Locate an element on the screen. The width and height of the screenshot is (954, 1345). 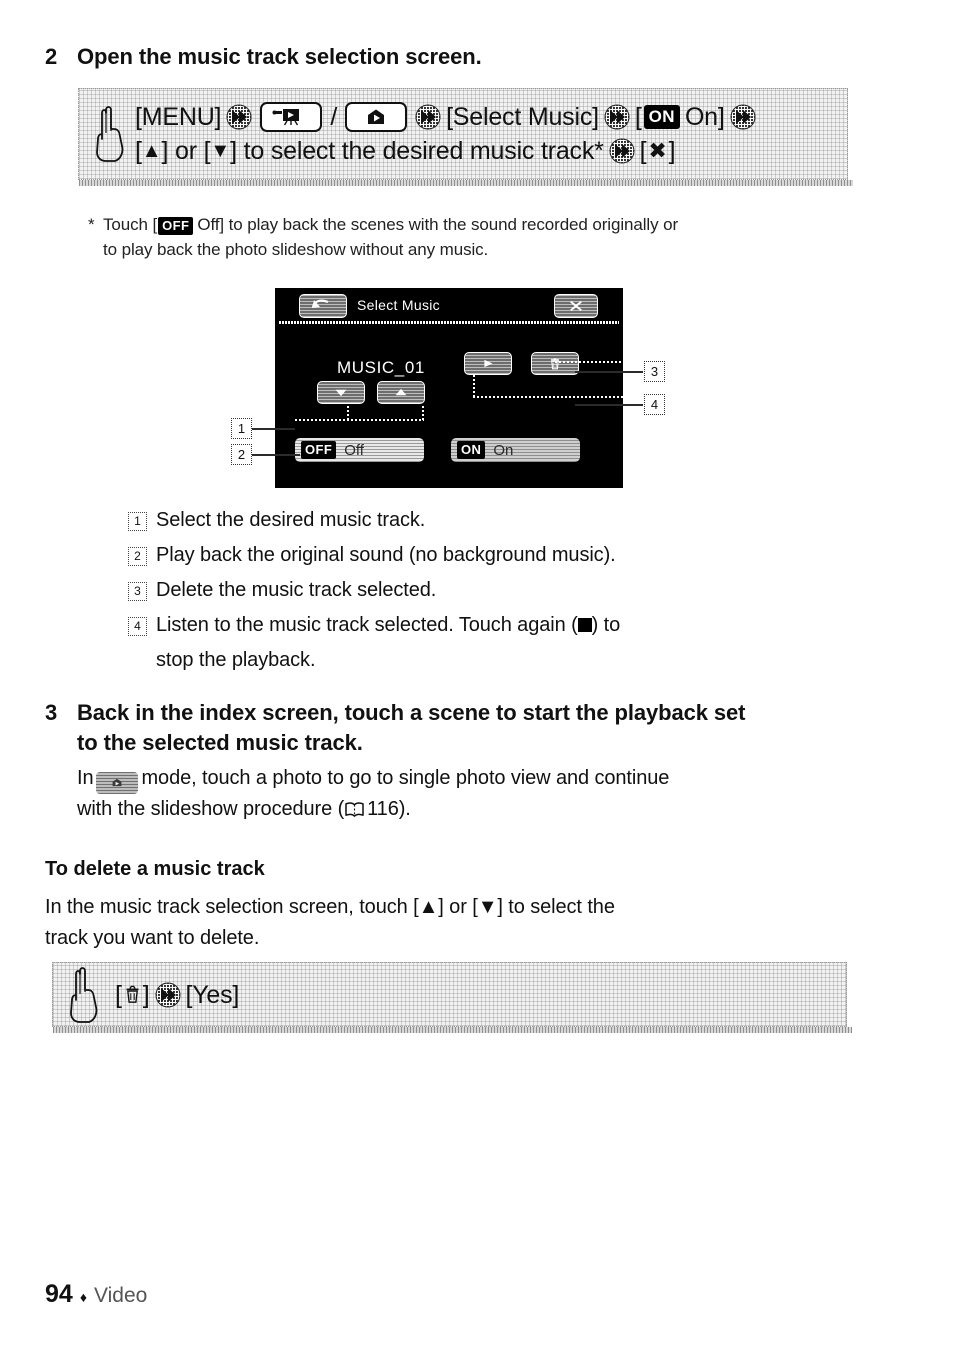
list-item: 1 Select the desired music track. is located at coordinates (478, 520).